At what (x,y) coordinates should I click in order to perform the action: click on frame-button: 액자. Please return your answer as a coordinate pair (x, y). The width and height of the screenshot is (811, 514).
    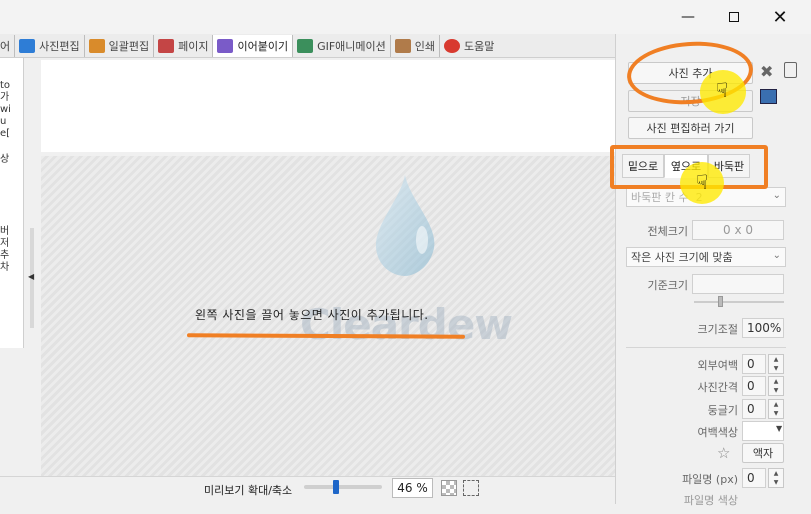
    Looking at the image, I should click on (763, 453).